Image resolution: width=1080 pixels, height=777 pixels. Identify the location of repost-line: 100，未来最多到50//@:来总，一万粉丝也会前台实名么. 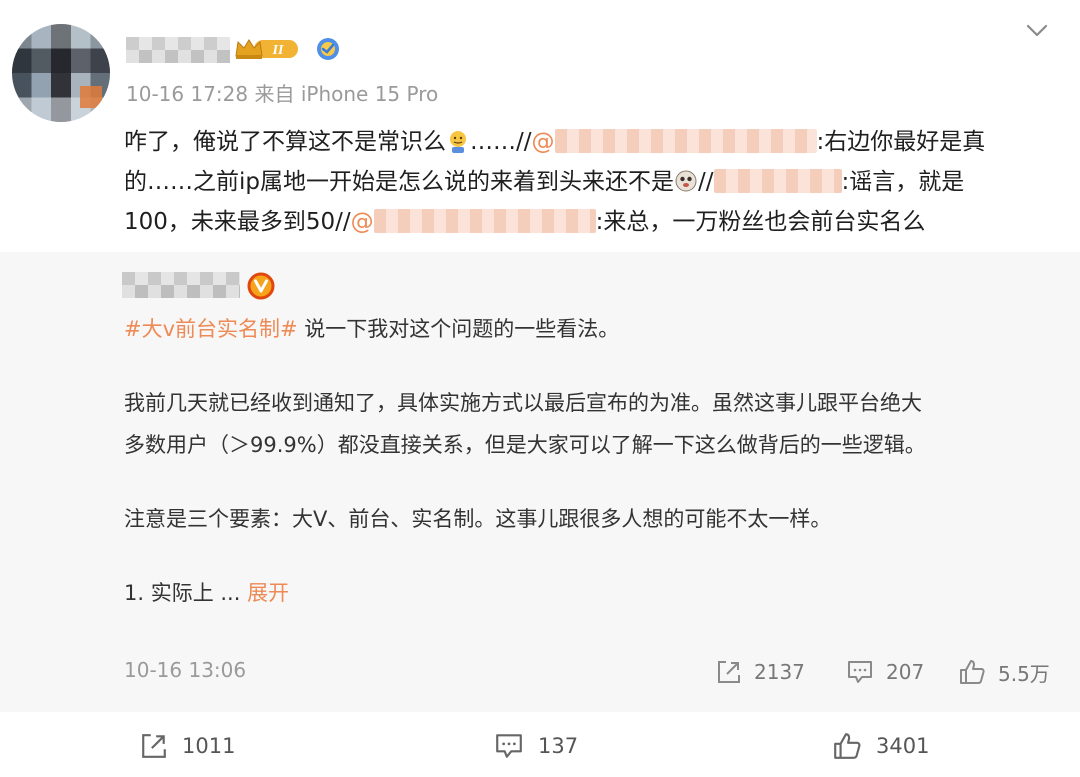
(589, 222).